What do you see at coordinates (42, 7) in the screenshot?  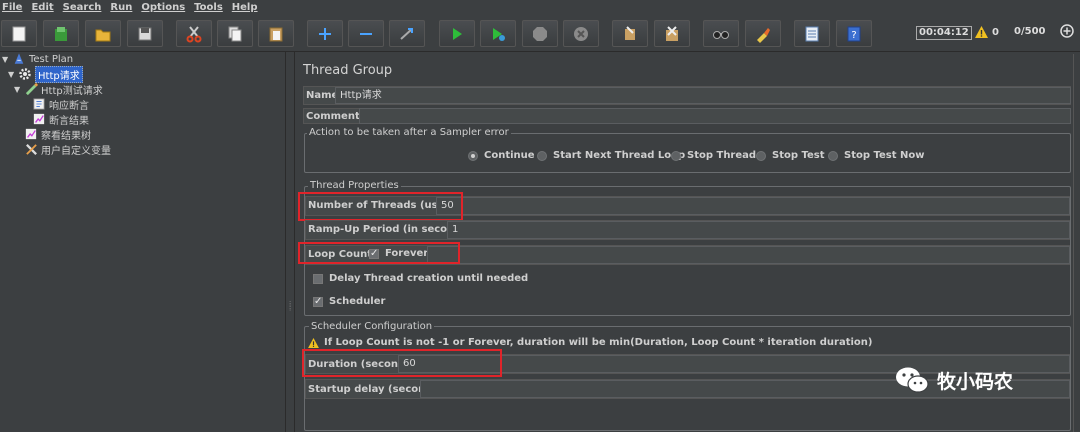 I see `menu-edit: Edit` at bounding box center [42, 7].